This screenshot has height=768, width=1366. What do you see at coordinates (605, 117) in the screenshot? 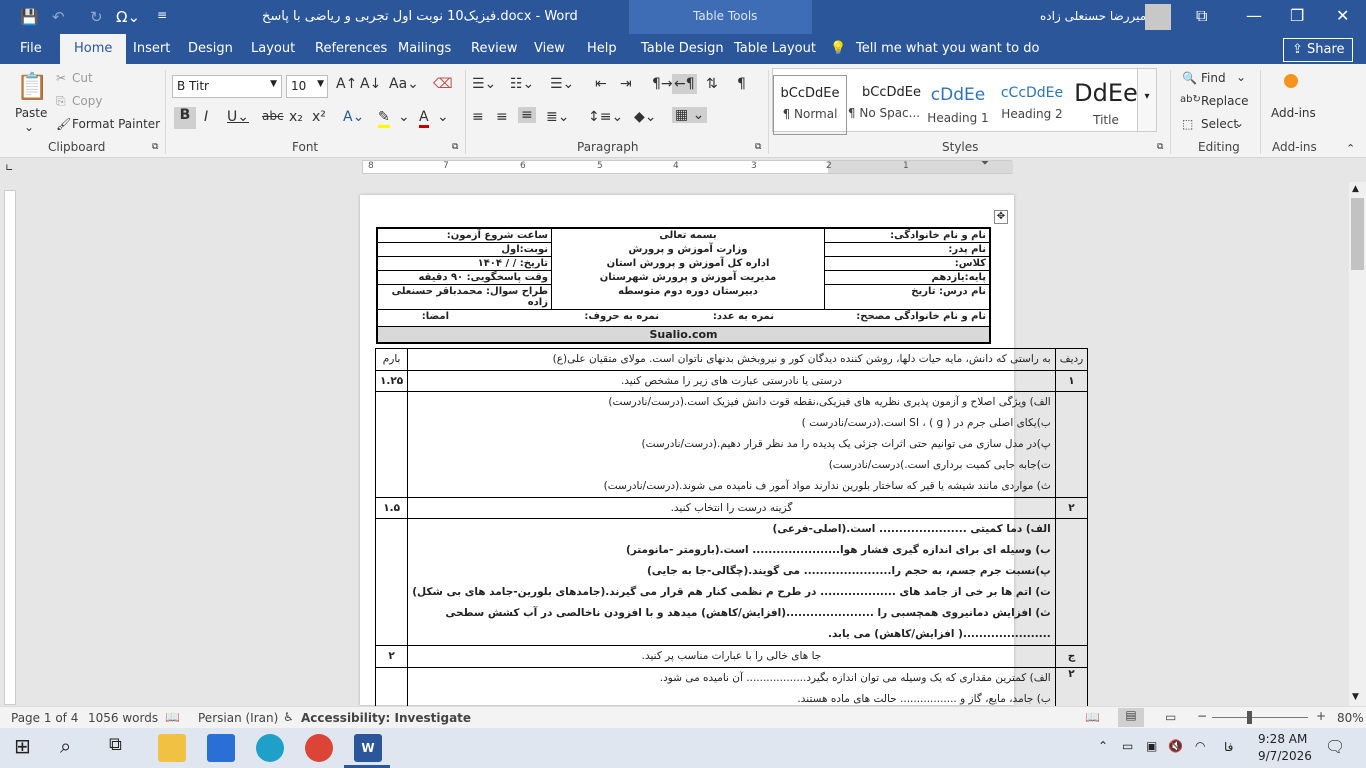
I see `line-spacing-icon: ↕≡⌄` at bounding box center [605, 117].